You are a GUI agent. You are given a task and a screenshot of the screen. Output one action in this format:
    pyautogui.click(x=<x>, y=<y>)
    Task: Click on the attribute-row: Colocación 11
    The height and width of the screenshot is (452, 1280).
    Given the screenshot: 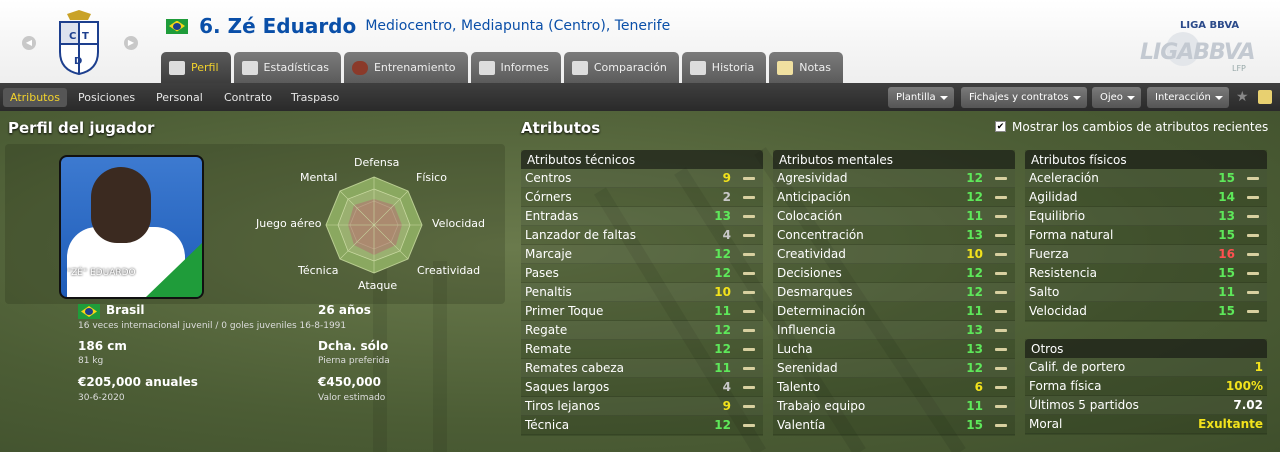 What is the action you would take?
    pyautogui.click(x=894, y=216)
    